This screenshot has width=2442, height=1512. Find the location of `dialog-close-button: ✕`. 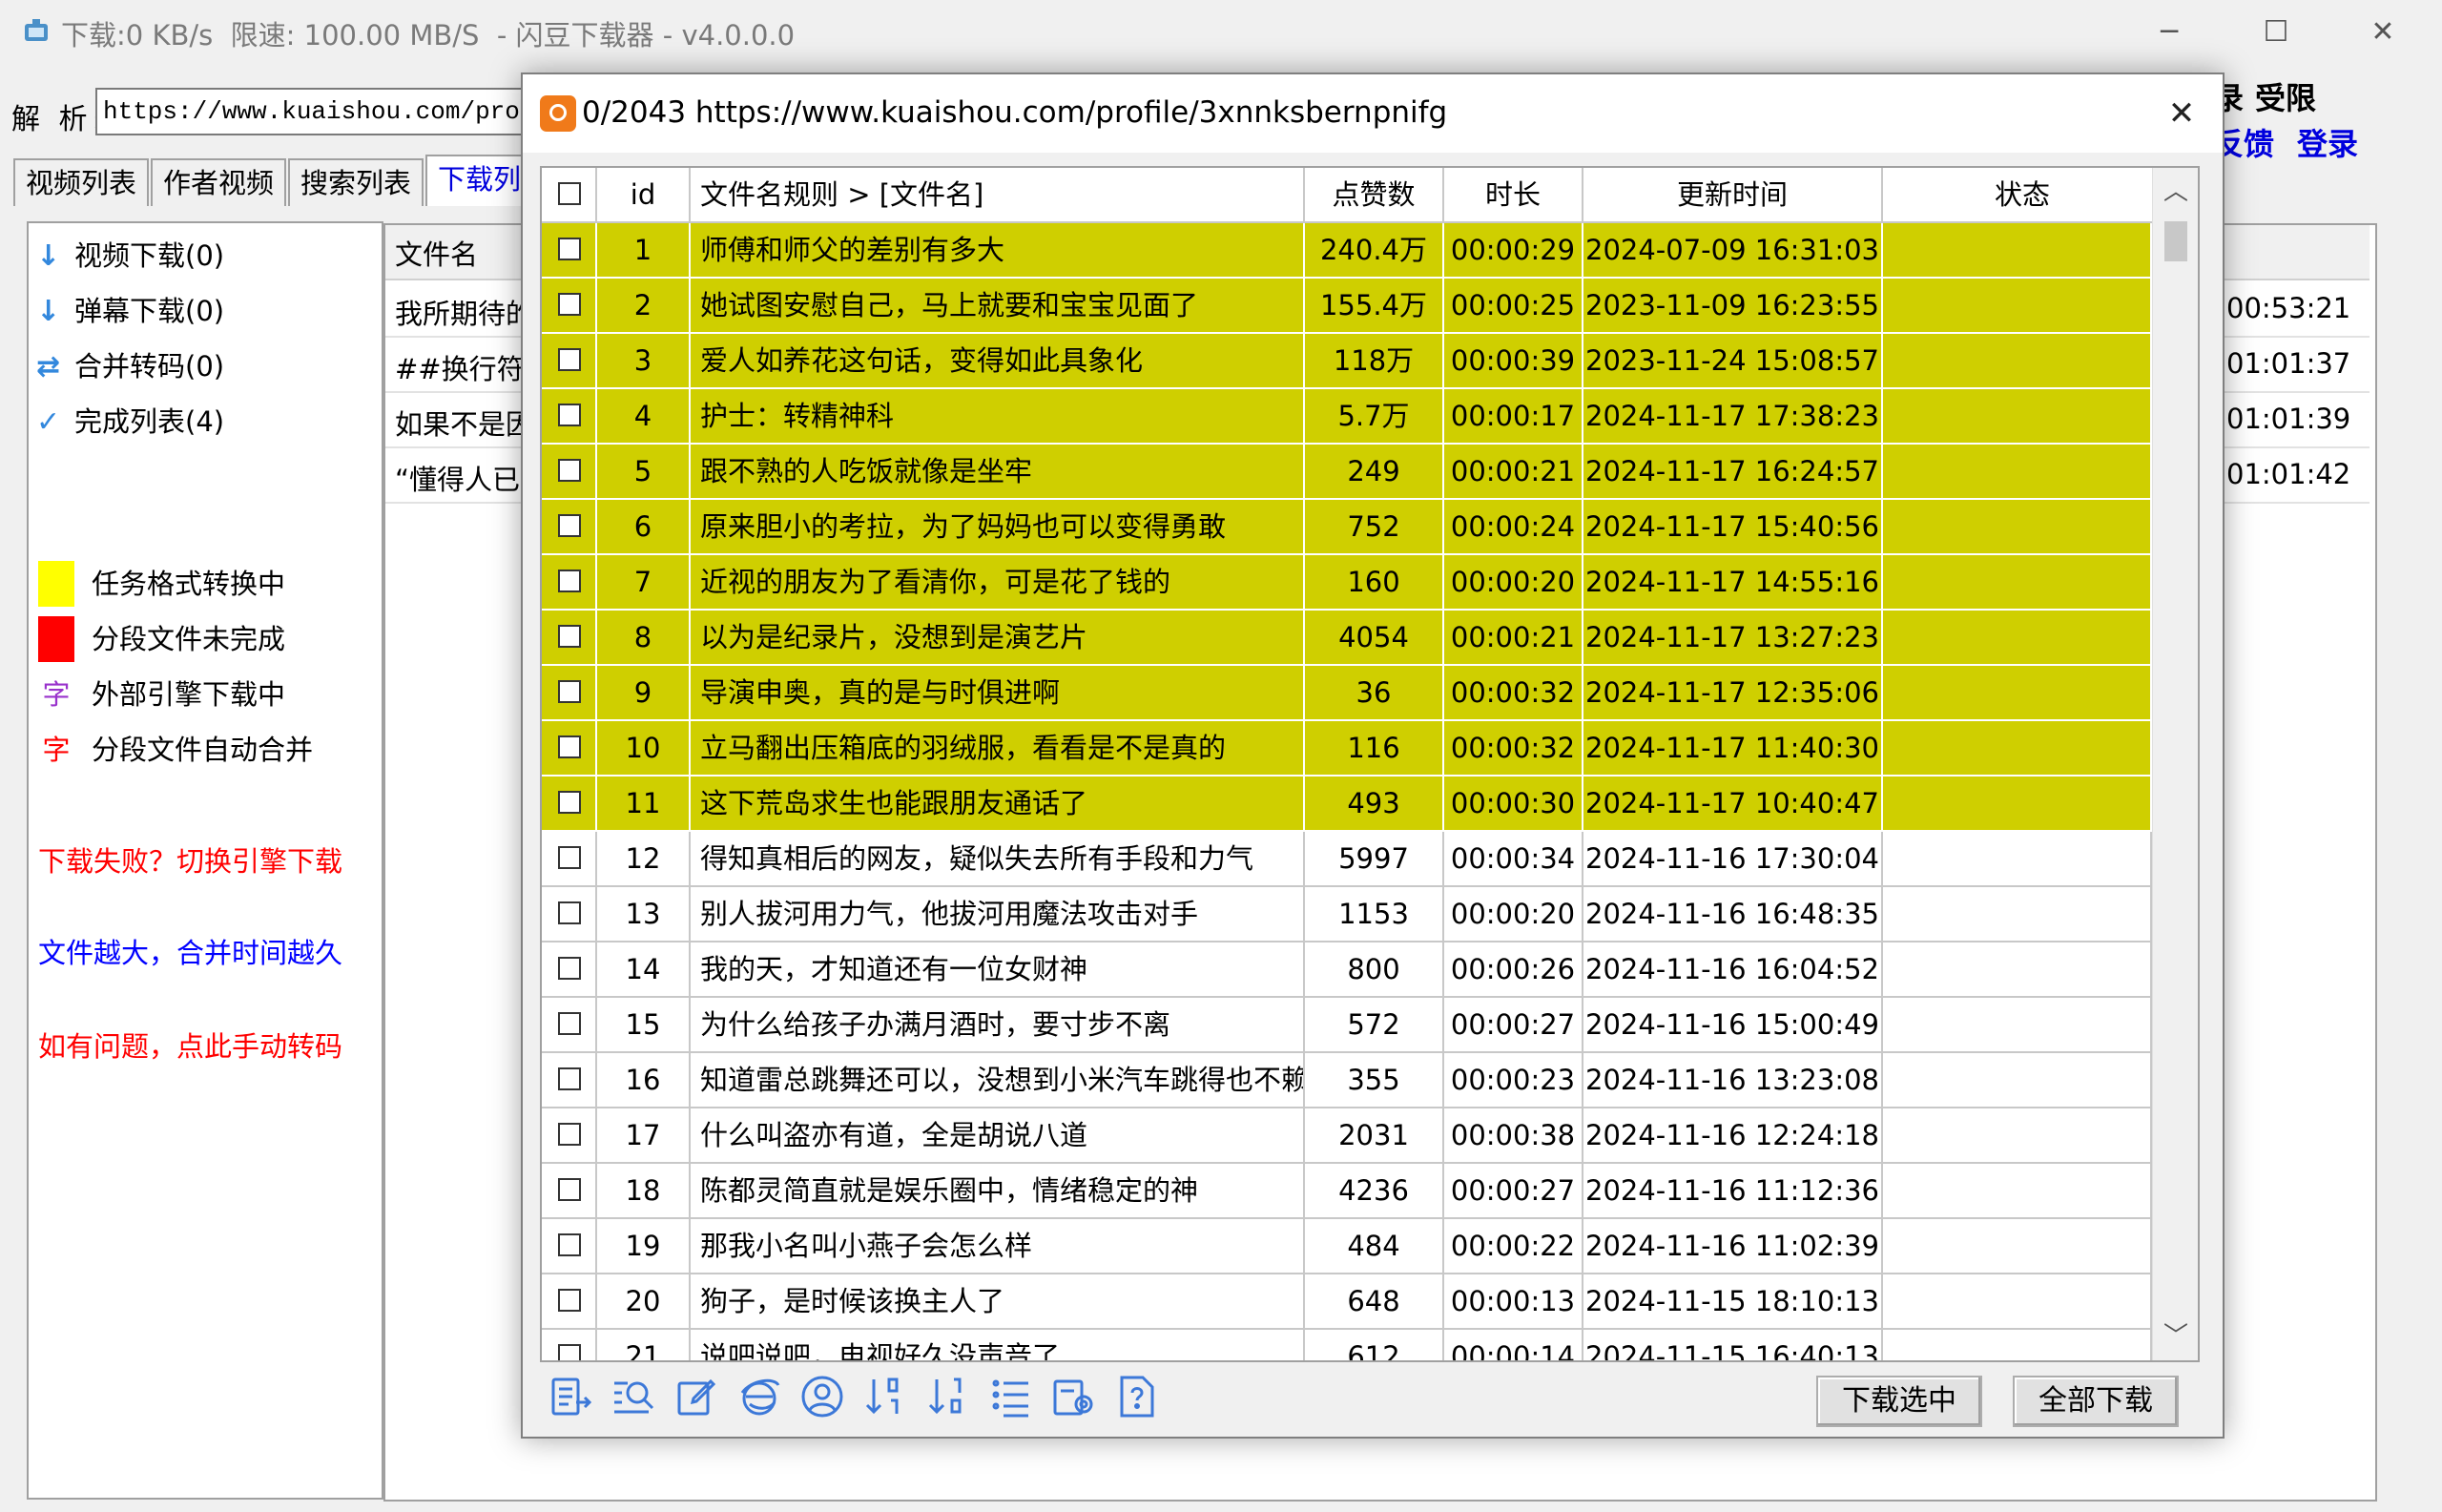

dialog-close-button: ✕ is located at coordinates (2181, 113).